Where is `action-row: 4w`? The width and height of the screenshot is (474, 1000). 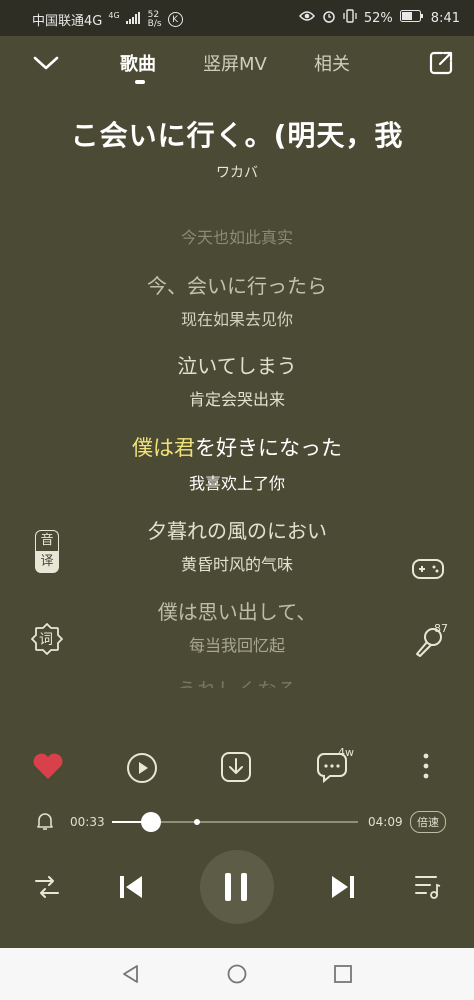
action-row: 4w is located at coordinates (237, 766).